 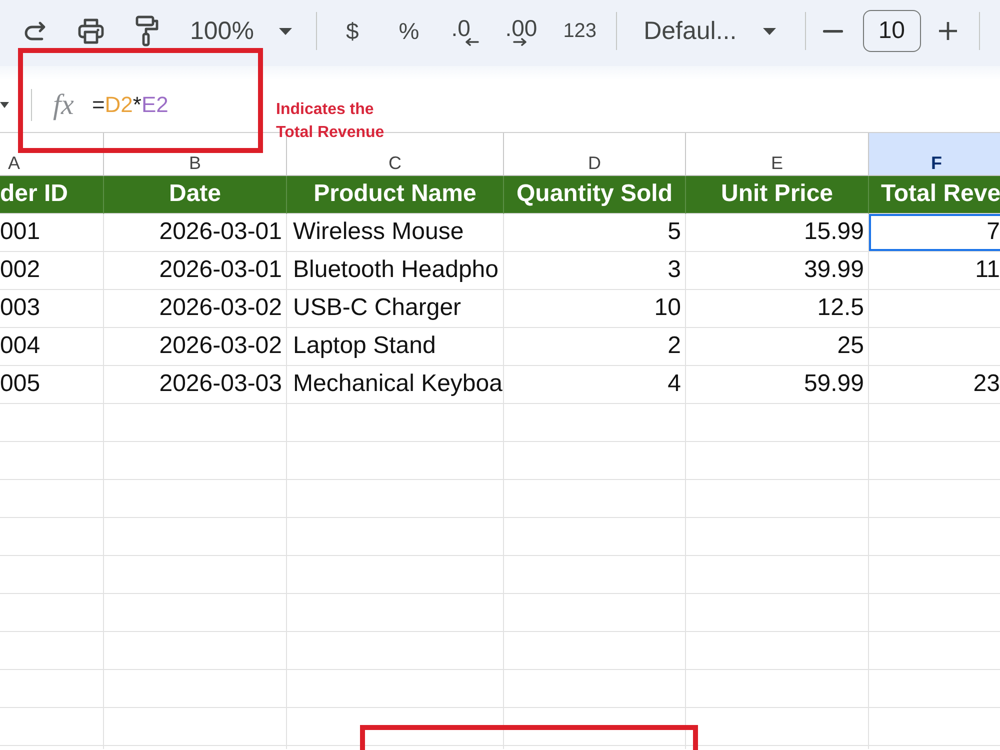 I want to click on table-cell: 005, so click(x=52, y=385).